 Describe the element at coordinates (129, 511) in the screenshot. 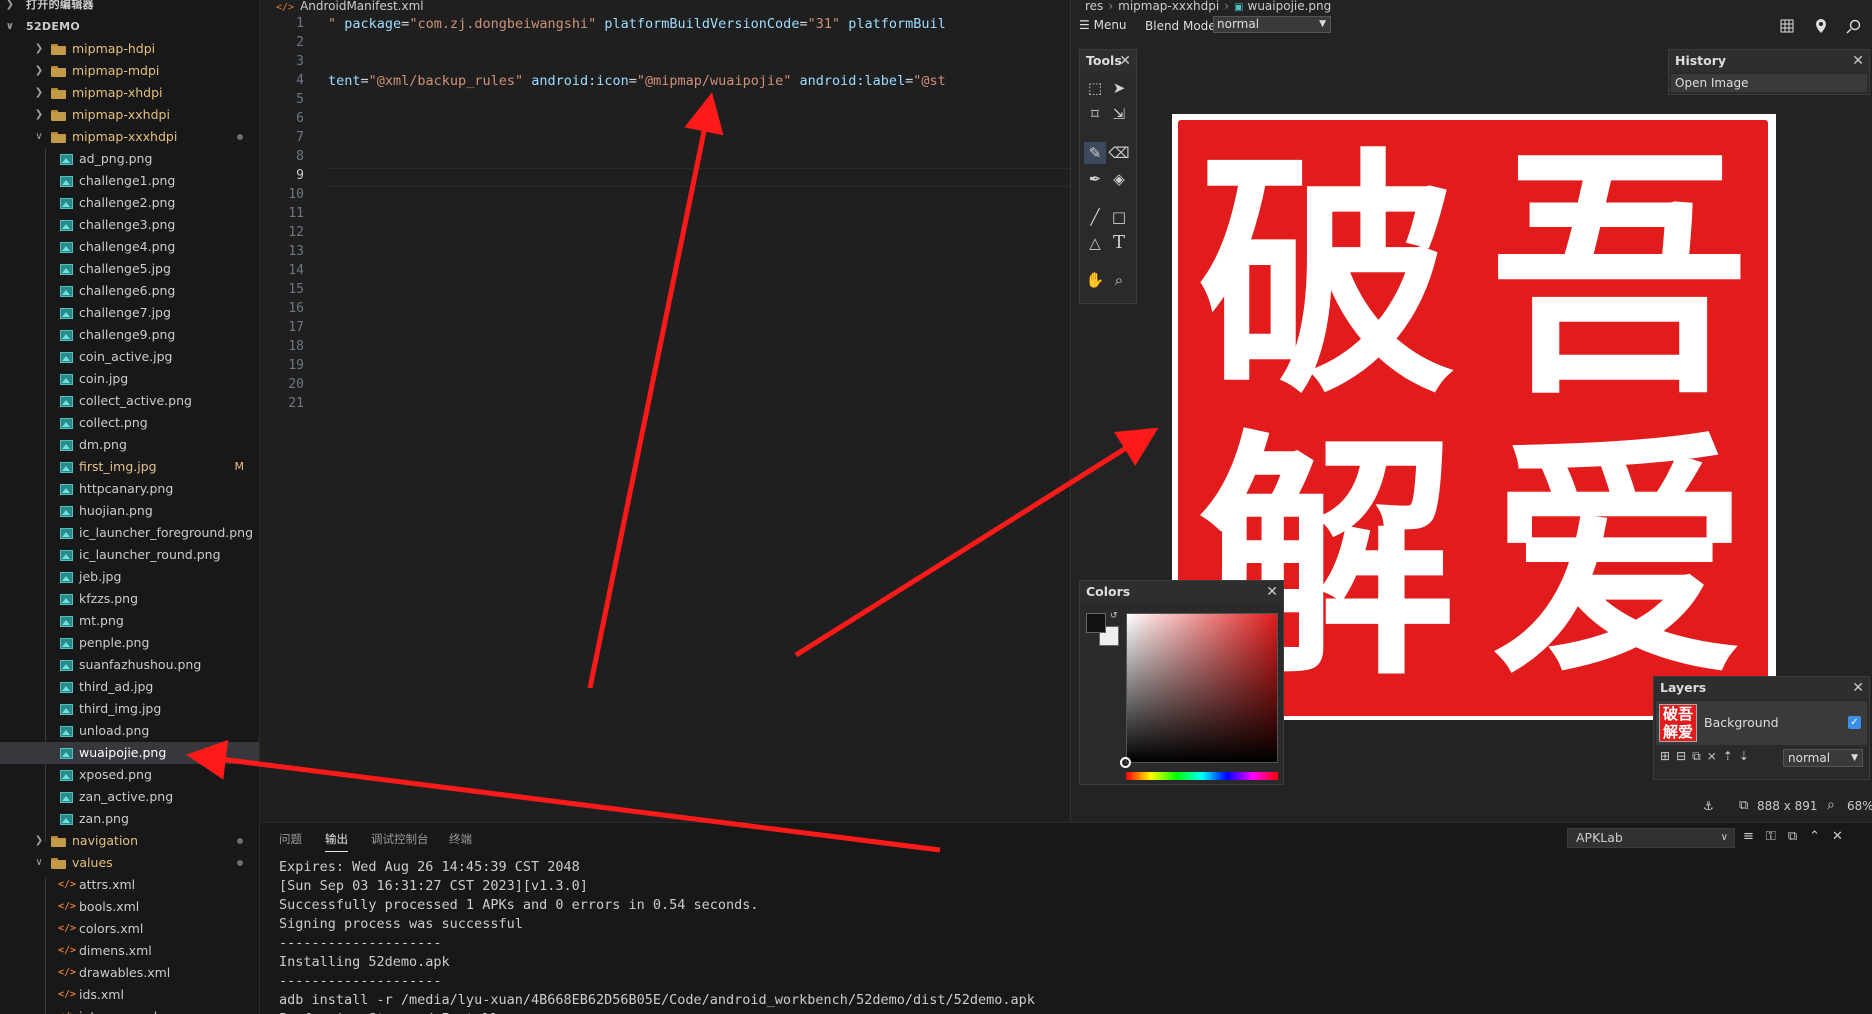

I see `file-item: huojian.png` at that location.